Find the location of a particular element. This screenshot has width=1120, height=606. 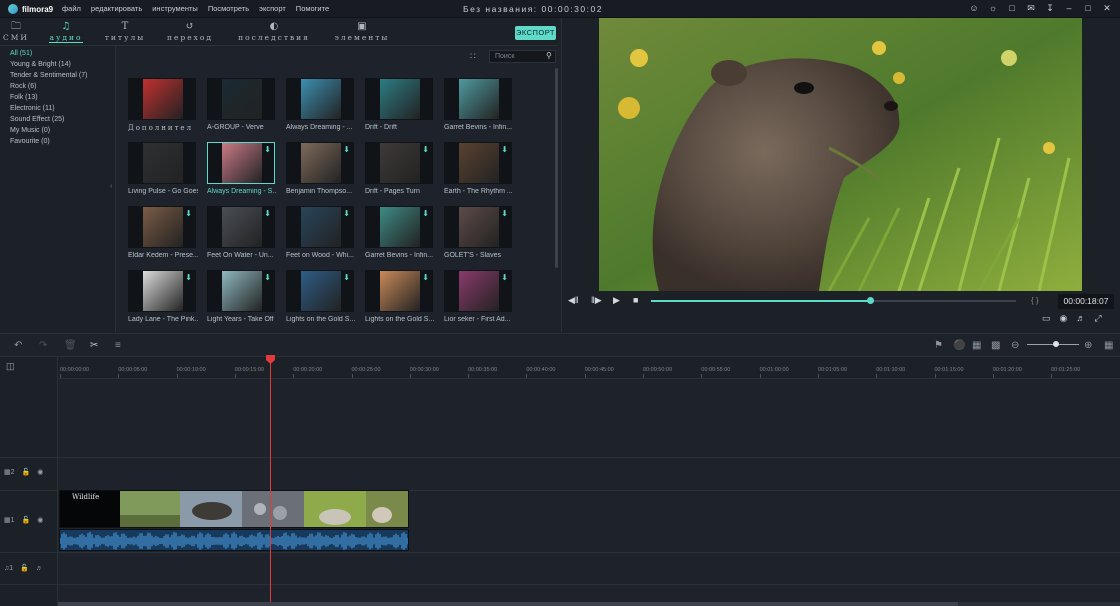

media-item: Living Pulse - Go Goes is located at coordinates (163, 168).